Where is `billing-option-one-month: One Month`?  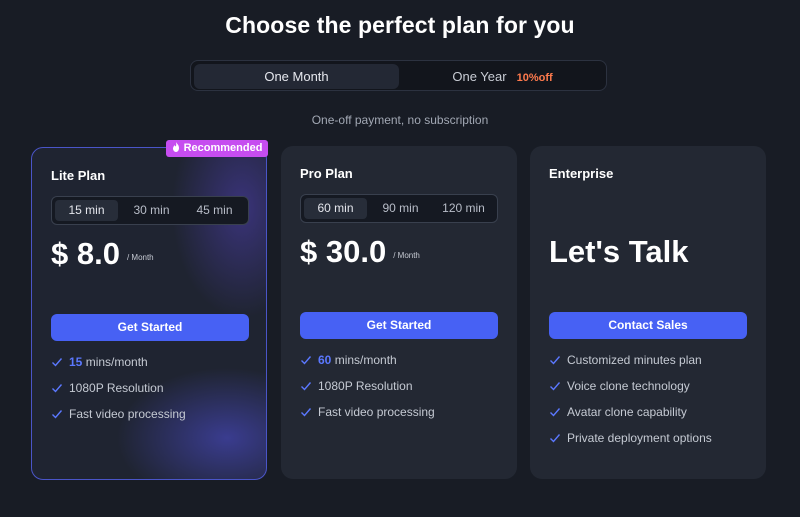
billing-option-one-month: One Month is located at coordinates (296, 76).